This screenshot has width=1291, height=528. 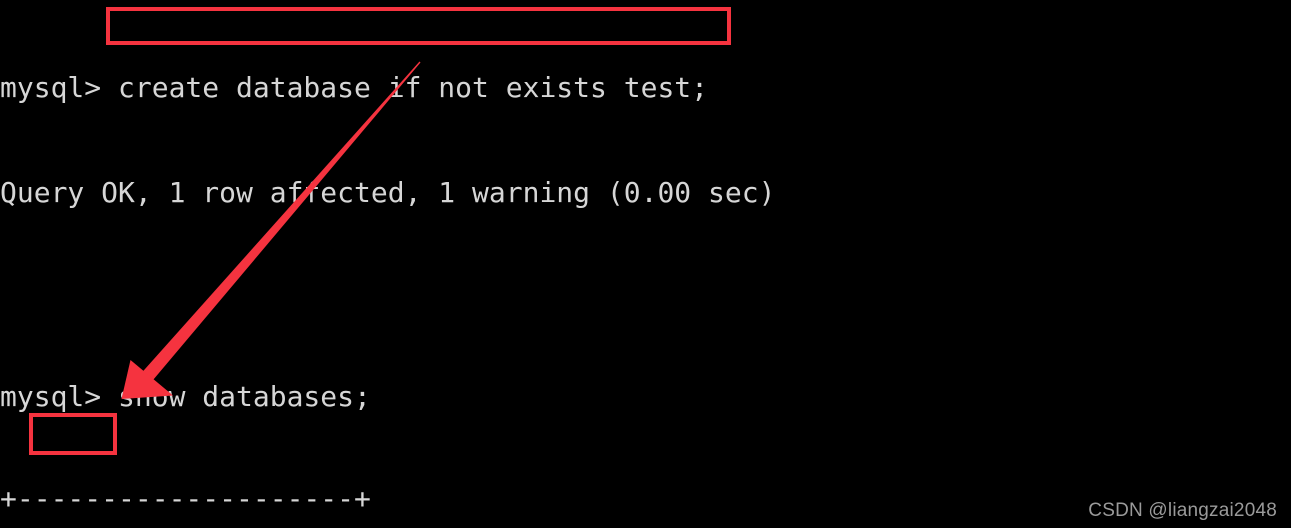 I want to click on terminal-line-command-2: mysql> show databases;, so click(x=185, y=396).